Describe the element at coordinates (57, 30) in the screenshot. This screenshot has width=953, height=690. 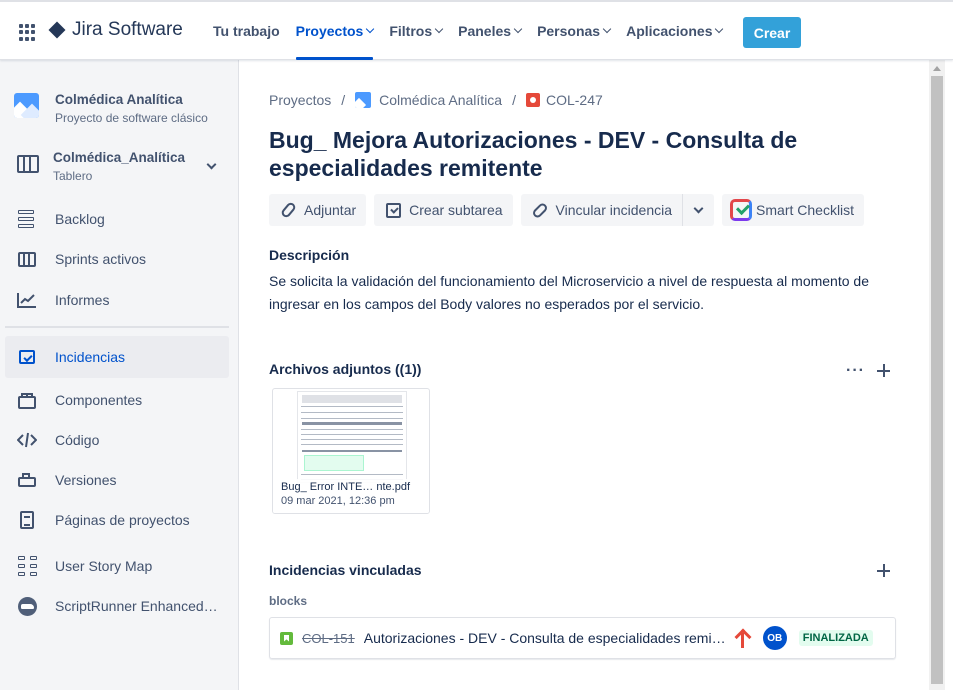
I see `jira-diamond-icon` at that location.